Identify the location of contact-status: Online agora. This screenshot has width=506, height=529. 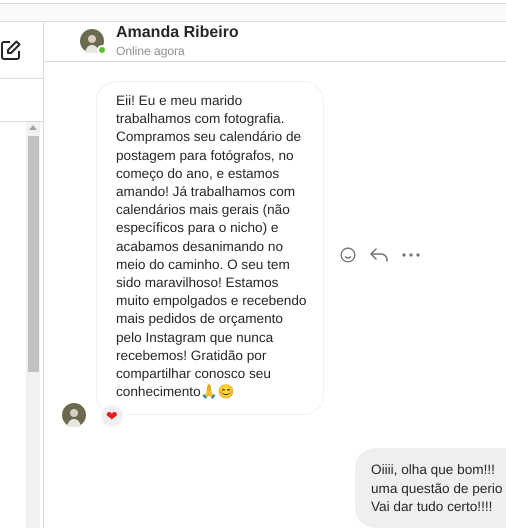
(151, 51).